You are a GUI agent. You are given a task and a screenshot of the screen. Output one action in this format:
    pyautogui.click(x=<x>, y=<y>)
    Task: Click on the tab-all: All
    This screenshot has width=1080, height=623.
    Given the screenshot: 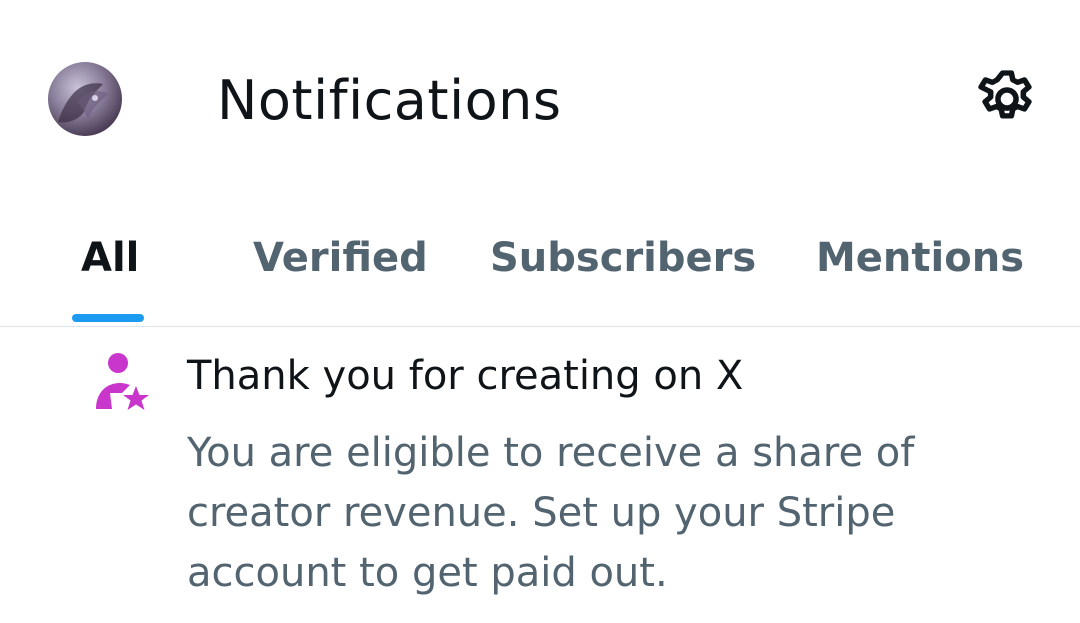 What is the action you would take?
    pyautogui.click(x=110, y=258)
    